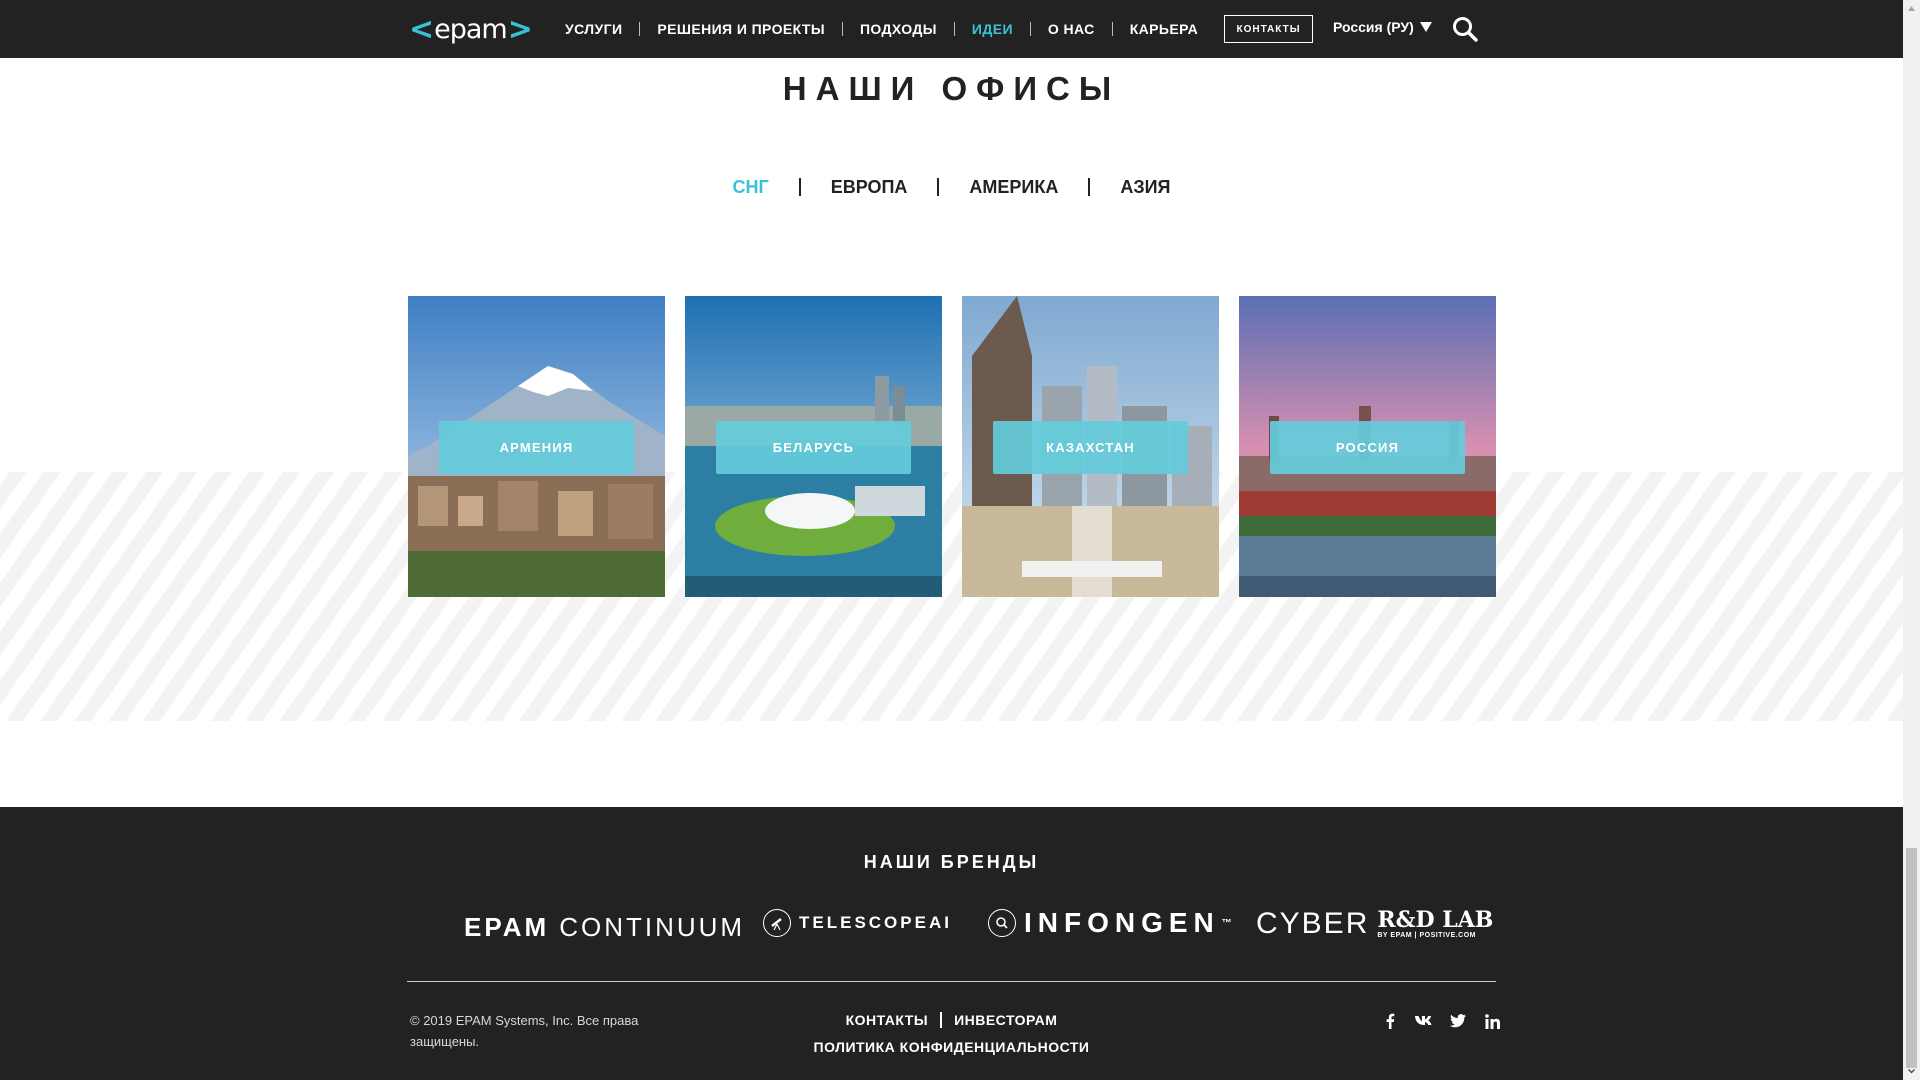 The height and width of the screenshot is (1080, 1920). I want to click on contacts-button: КОНТАКТЫ, so click(1268, 29).